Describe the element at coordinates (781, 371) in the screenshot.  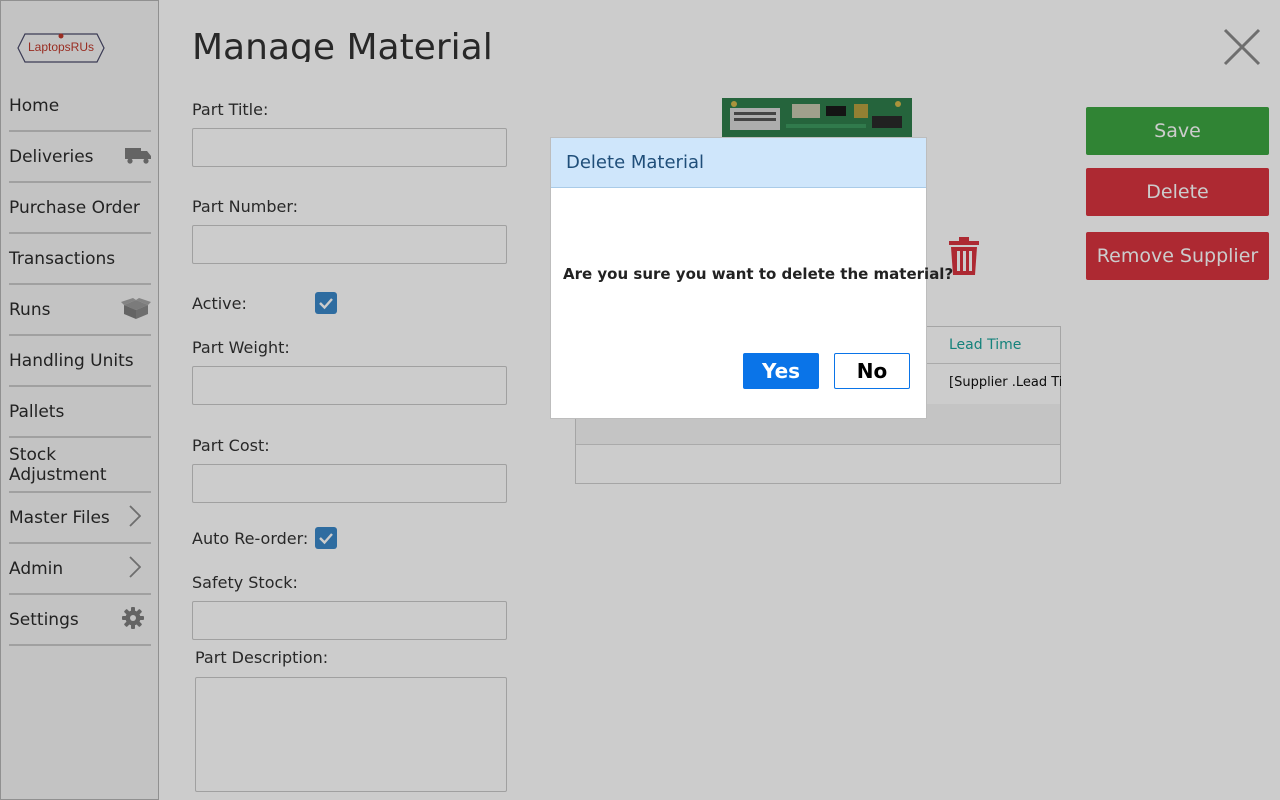
I see `yes-button: Yes` at that location.